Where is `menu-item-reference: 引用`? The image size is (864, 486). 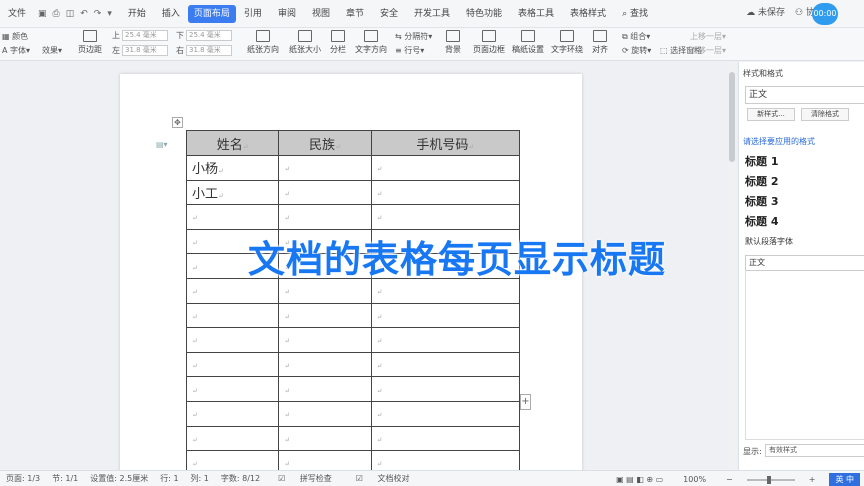 menu-item-reference: 引用 is located at coordinates (253, 14).